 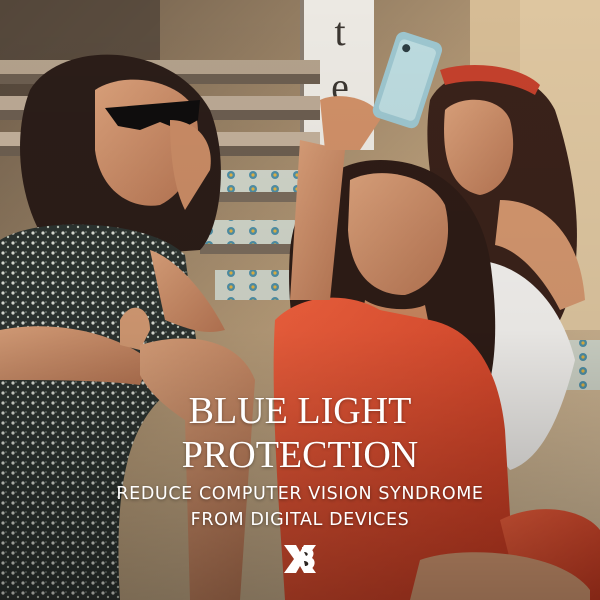 I want to click on subheadline-line-2: FROM DIGITAL DEVICES, so click(x=300, y=520).